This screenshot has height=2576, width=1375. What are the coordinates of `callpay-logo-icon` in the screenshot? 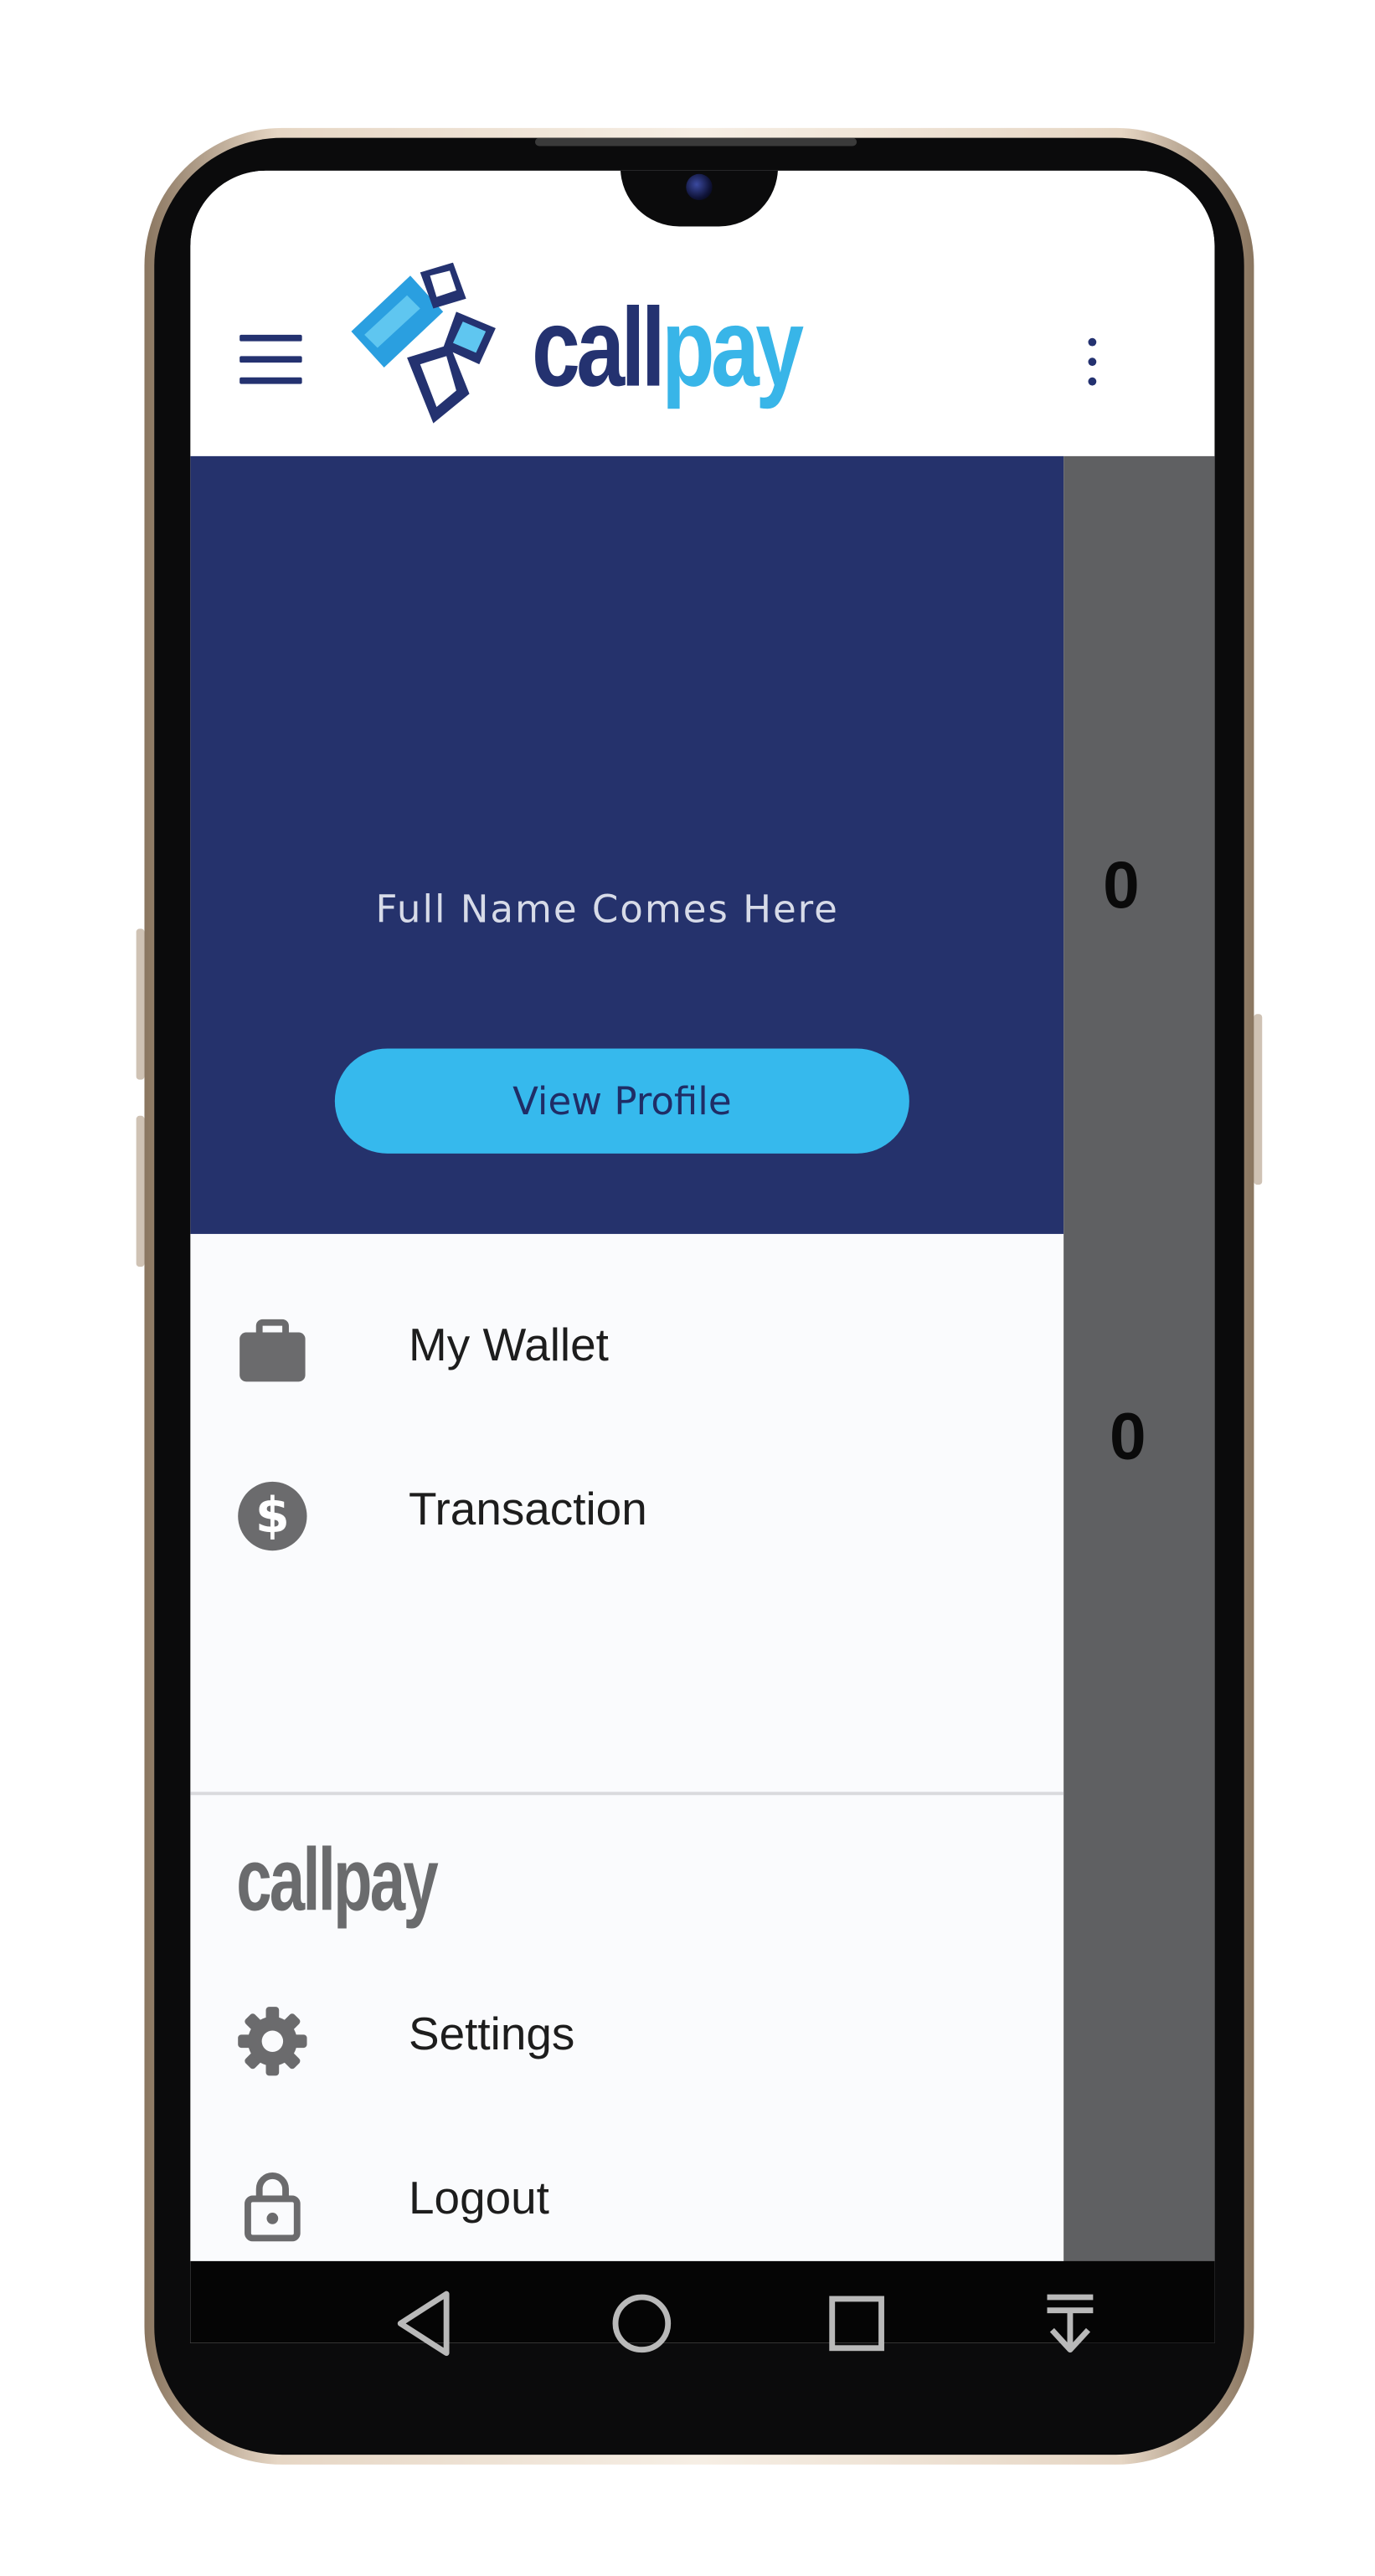 It's located at (423, 343).